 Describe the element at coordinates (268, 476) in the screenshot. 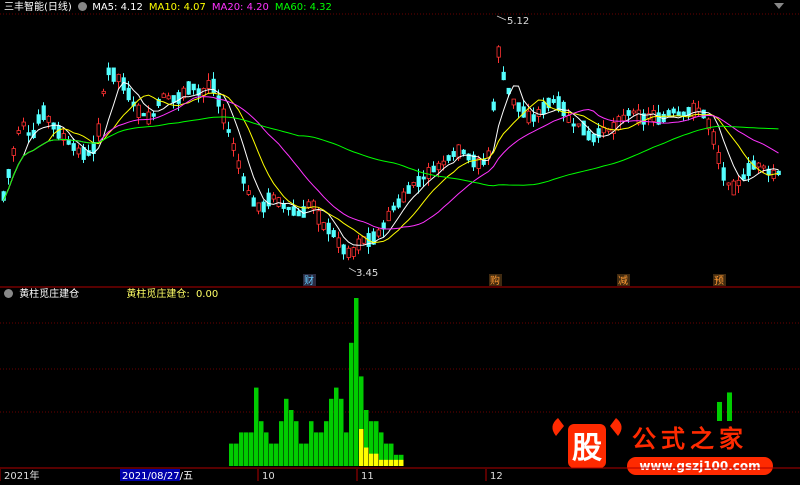

I see `x-label-oct: 10` at that location.